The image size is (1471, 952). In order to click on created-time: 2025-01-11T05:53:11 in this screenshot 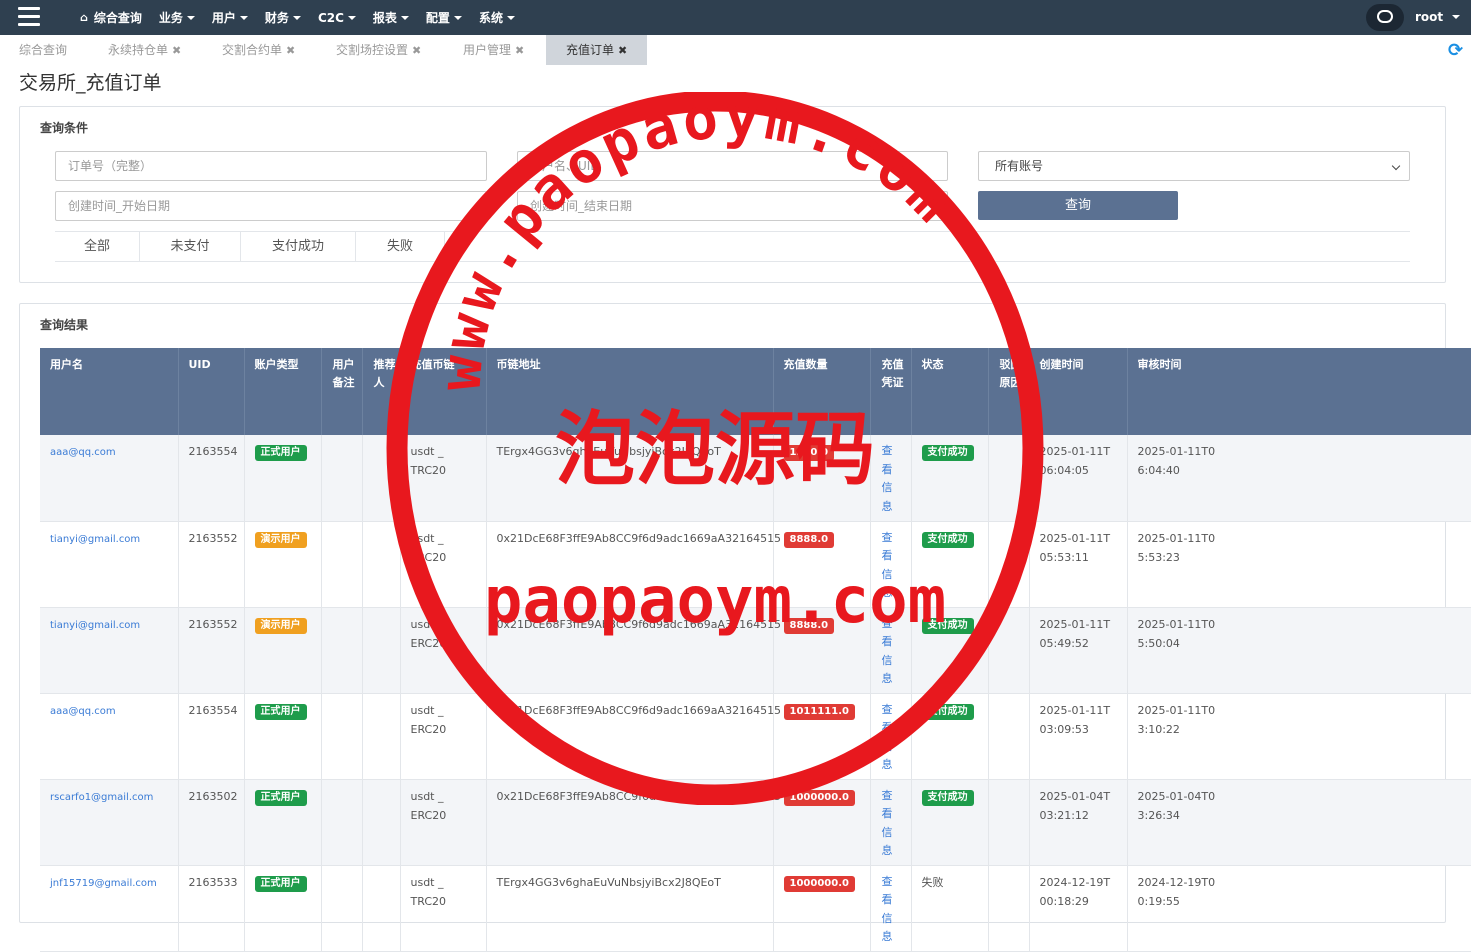, I will do `click(1075, 547)`.